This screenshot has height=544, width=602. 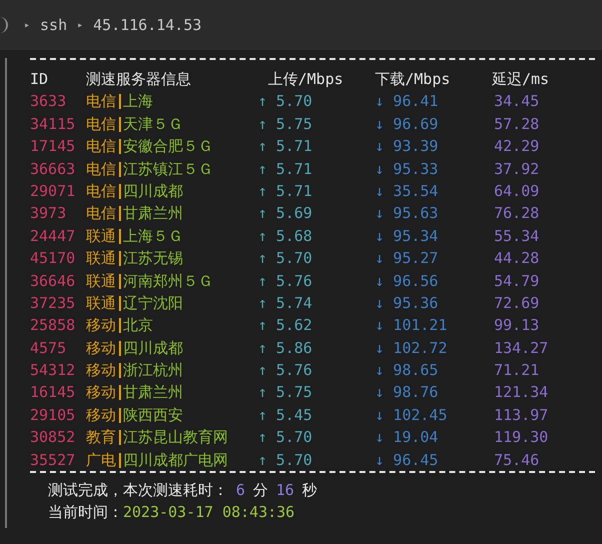 I want to click on latency-value: 57.28, so click(x=516, y=124).